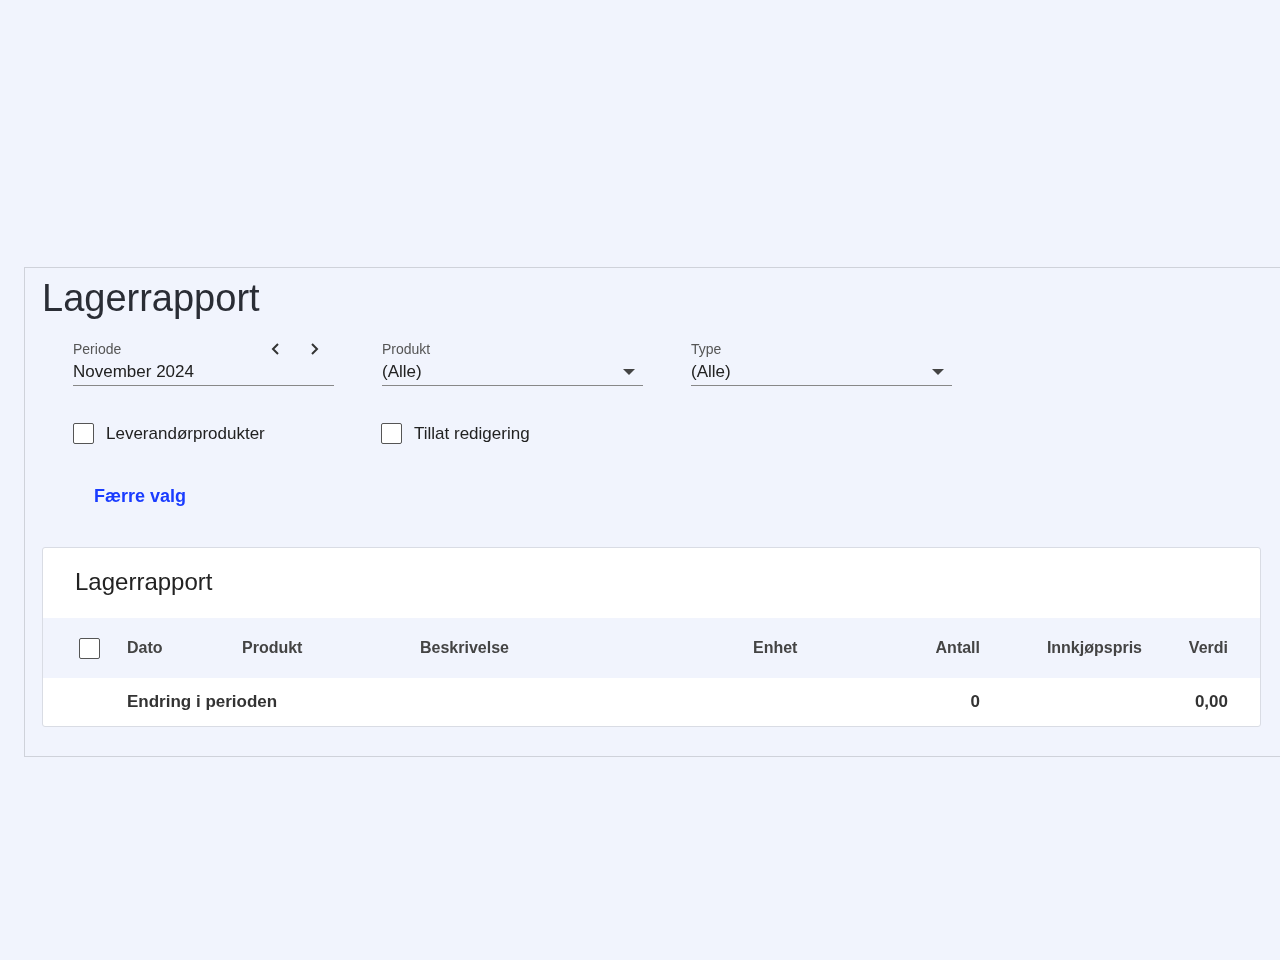 Image resolution: width=1280 pixels, height=960 pixels. I want to click on field-label: Periode, so click(98, 349).